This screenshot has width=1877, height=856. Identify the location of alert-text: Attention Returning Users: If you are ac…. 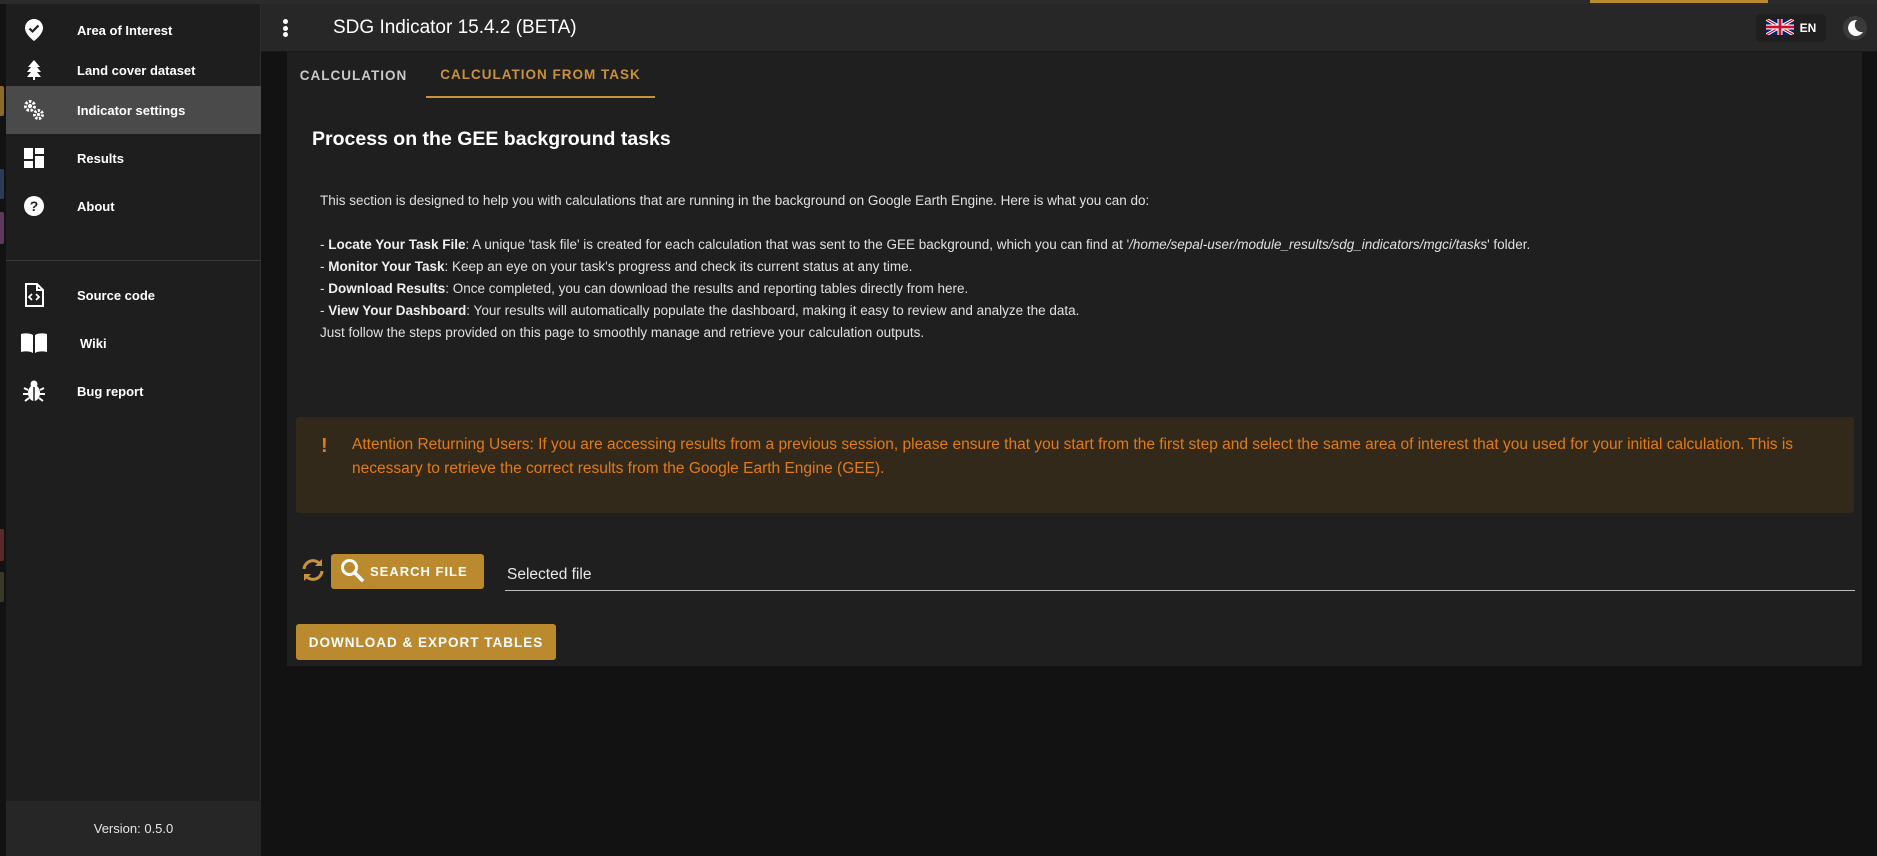
(1073, 456).